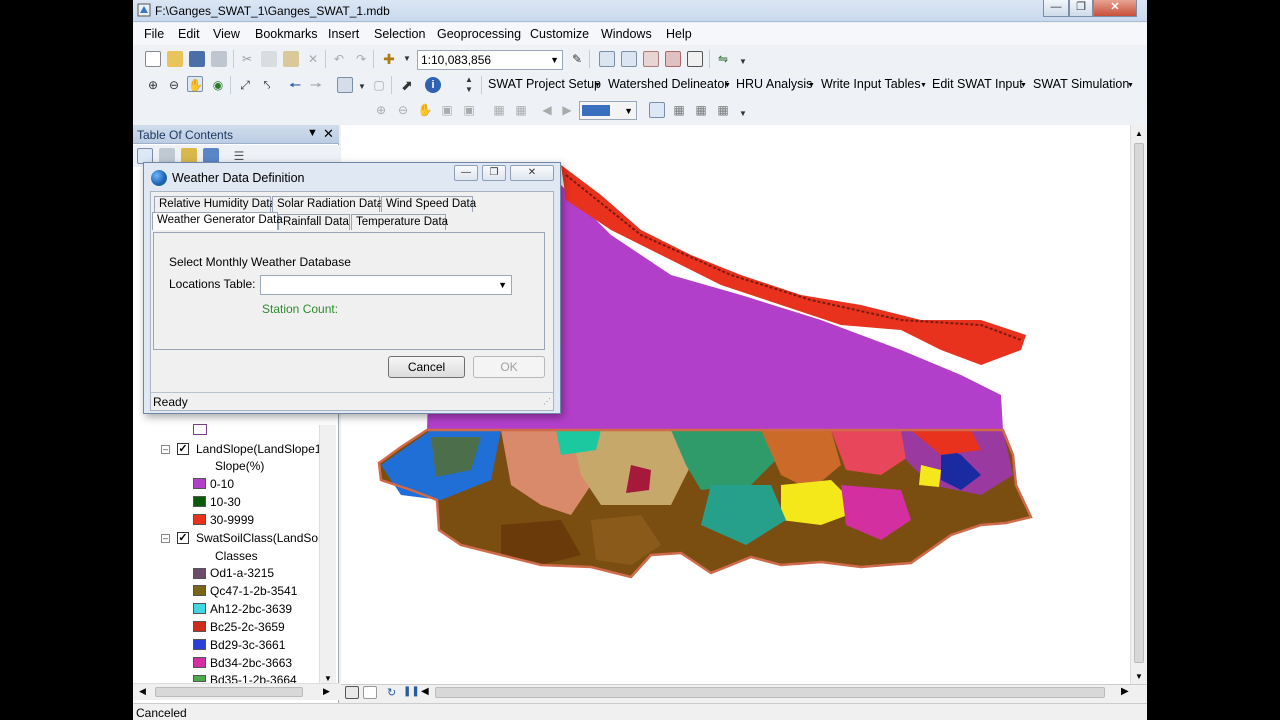 This screenshot has width=1280, height=720. What do you see at coordinates (327, 204) in the screenshot?
I see `tab-solar-radiation-data: Solar Radiation Data` at bounding box center [327, 204].